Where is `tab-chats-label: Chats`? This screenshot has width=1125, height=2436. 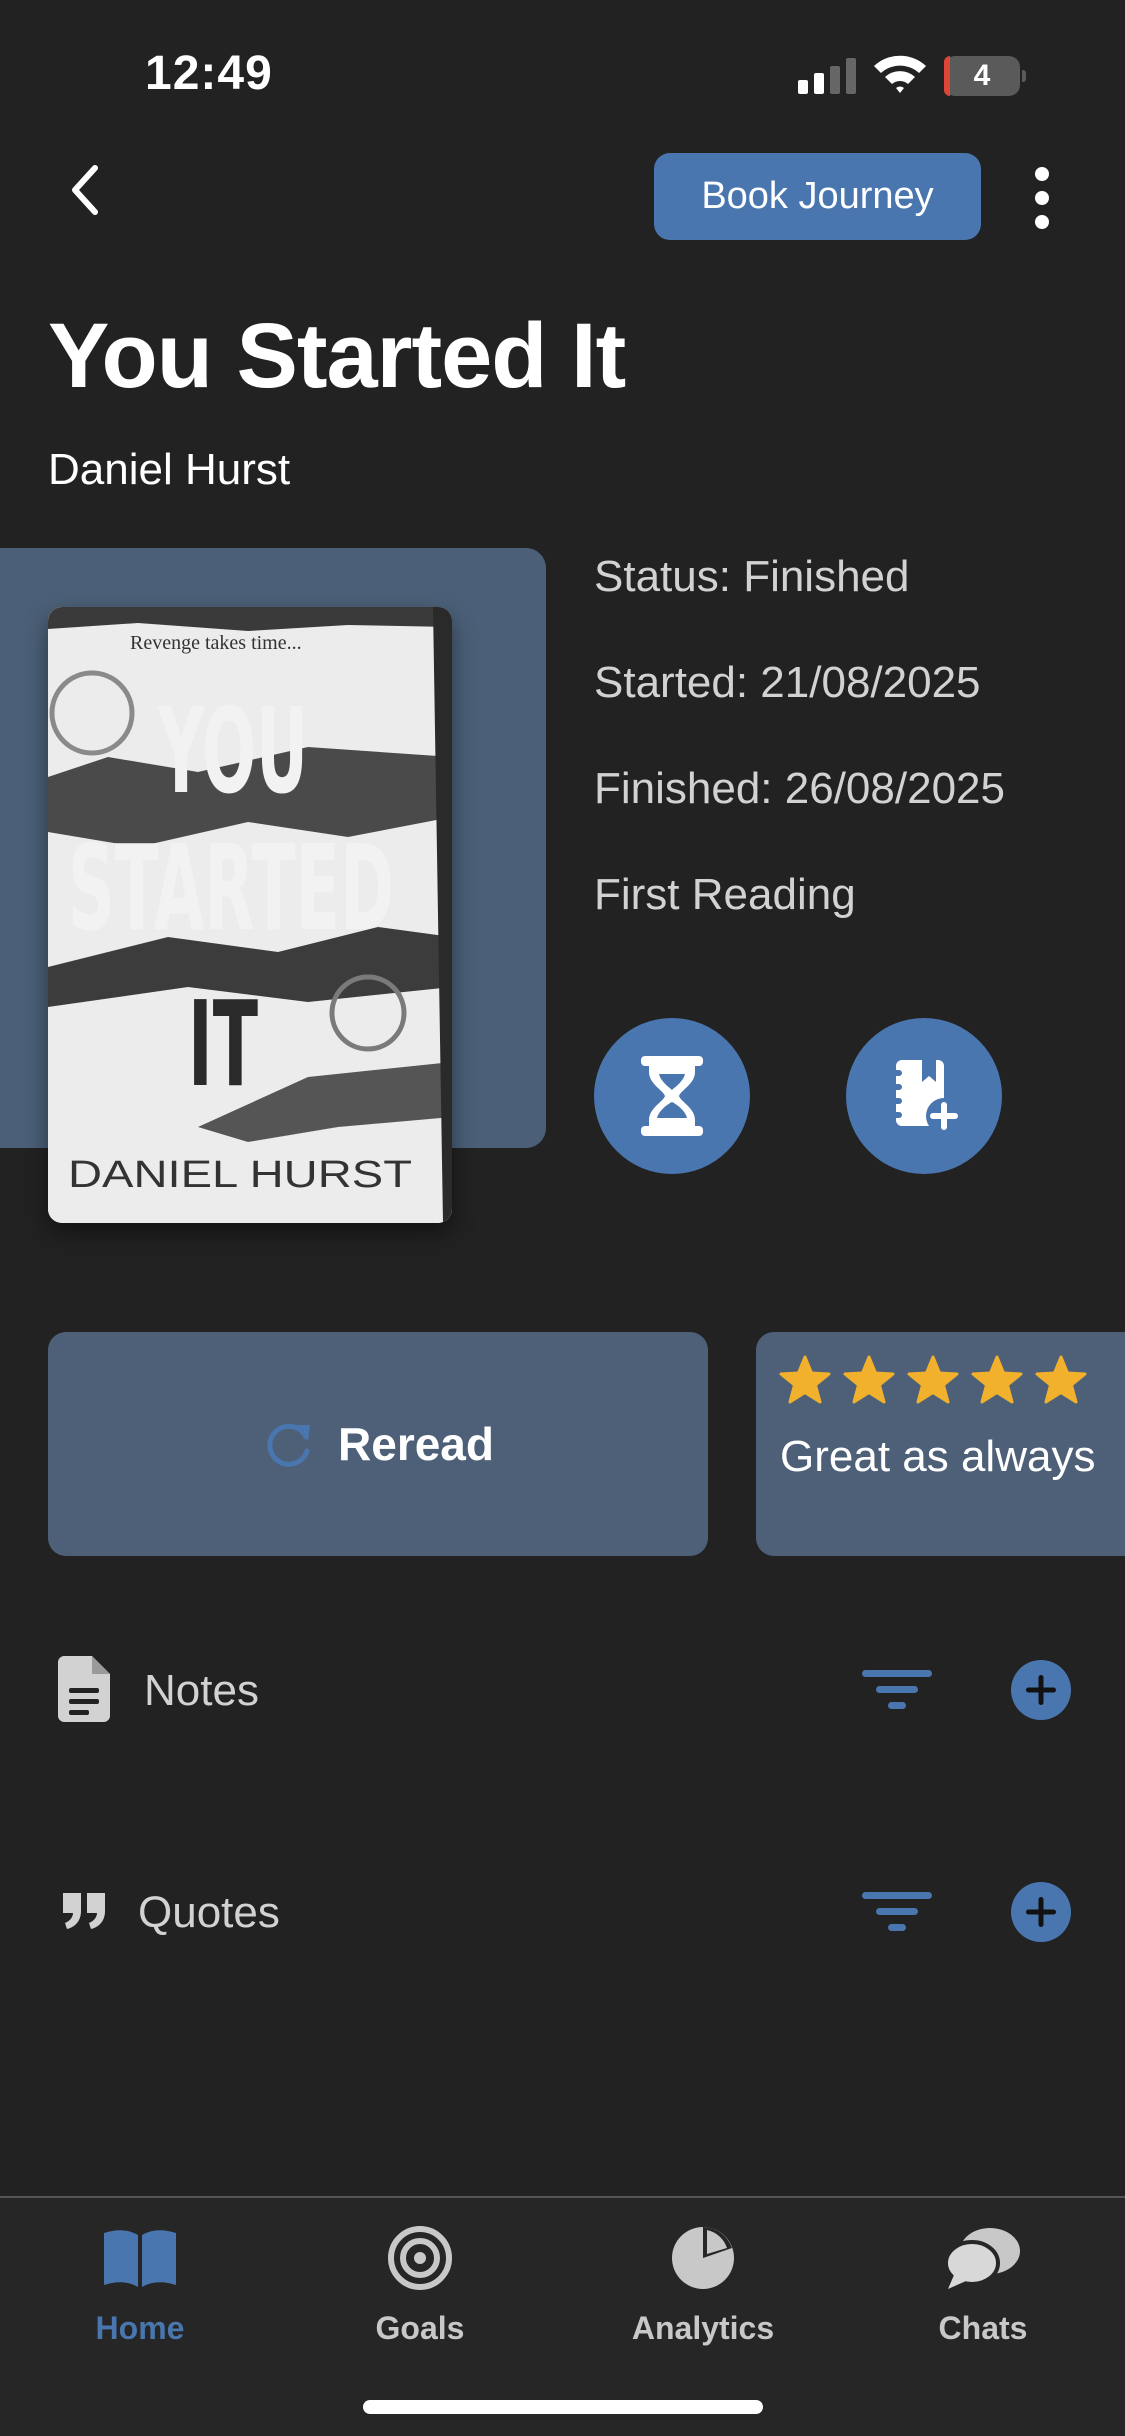 tab-chats-label: Chats is located at coordinates (983, 2328).